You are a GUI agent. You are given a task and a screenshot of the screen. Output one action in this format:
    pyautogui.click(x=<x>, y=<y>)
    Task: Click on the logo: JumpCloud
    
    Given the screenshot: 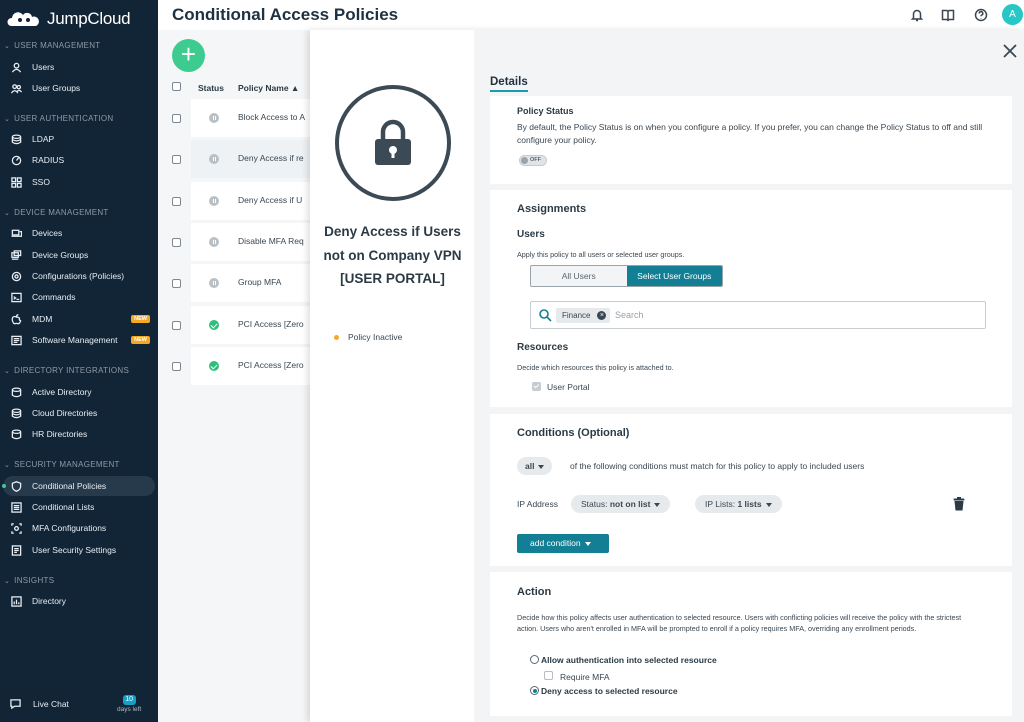 What is the action you would take?
    pyautogui.click(x=79, y=15)
    